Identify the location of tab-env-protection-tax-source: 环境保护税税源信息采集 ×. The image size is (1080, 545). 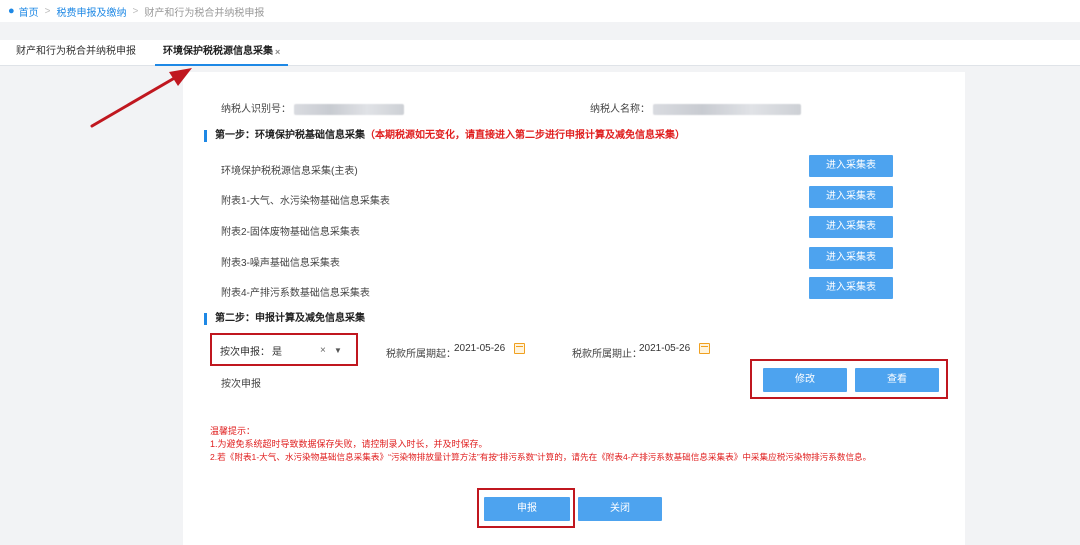
(222, 53).